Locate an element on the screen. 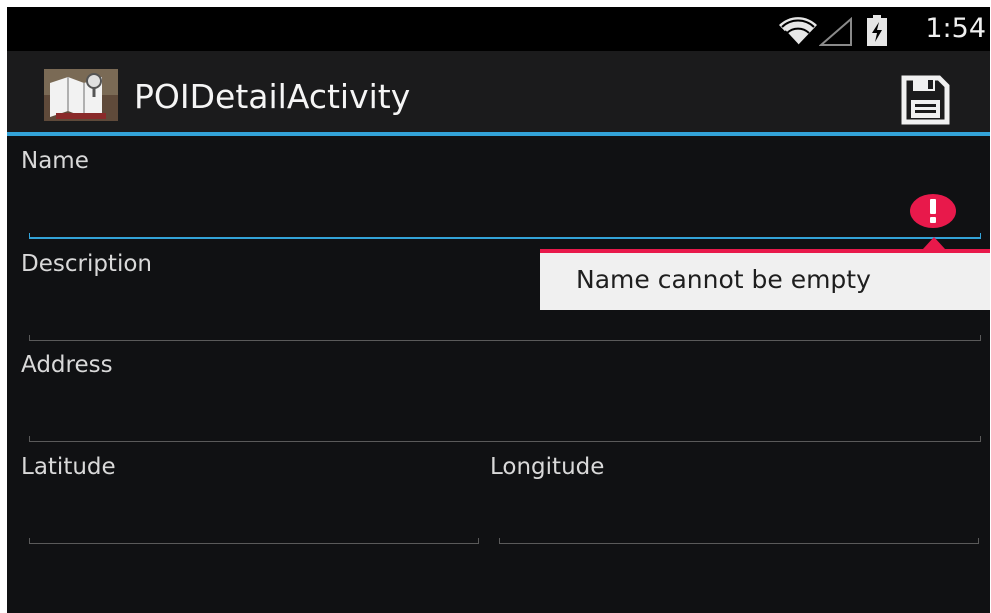 This screenshot has height=613, width=991. save-button is located at coordinates (924, 99).